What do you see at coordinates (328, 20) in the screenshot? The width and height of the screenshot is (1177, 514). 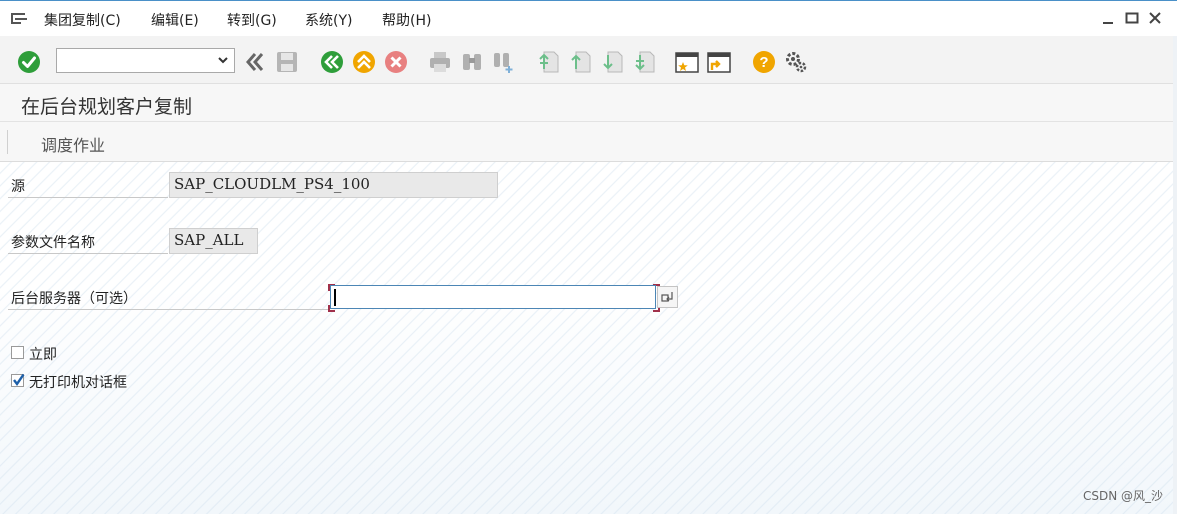 I see `menu-system: 系统(Y)` at bounding box center [328, 20].